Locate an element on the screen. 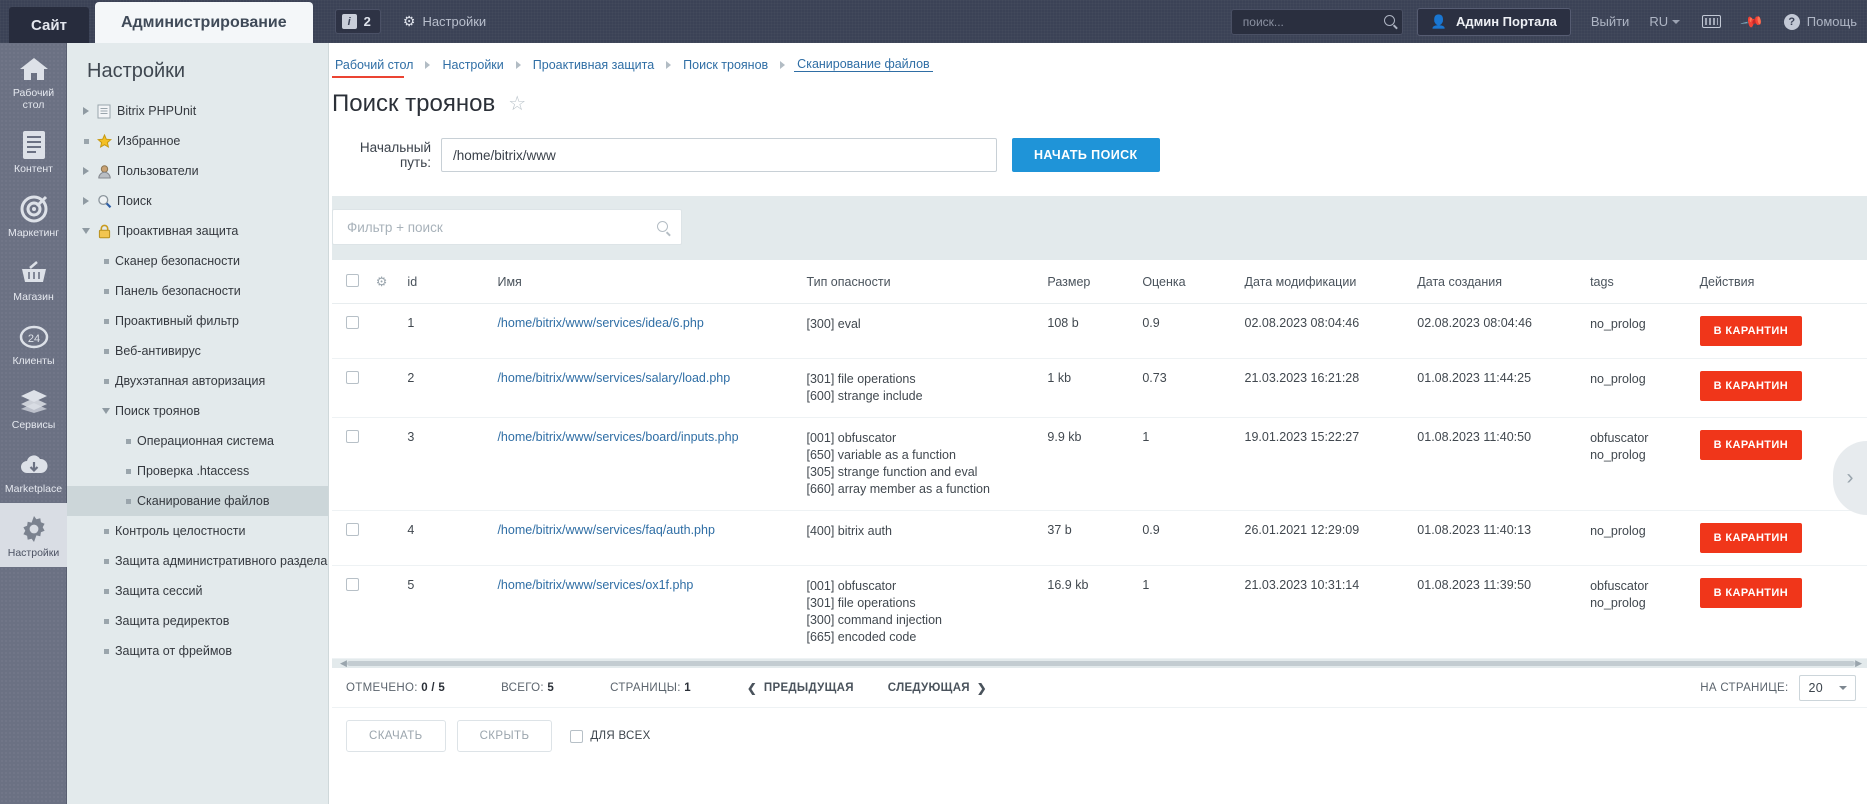  sidebar-tree-item: Избранное is located at coordinates (197, 141).